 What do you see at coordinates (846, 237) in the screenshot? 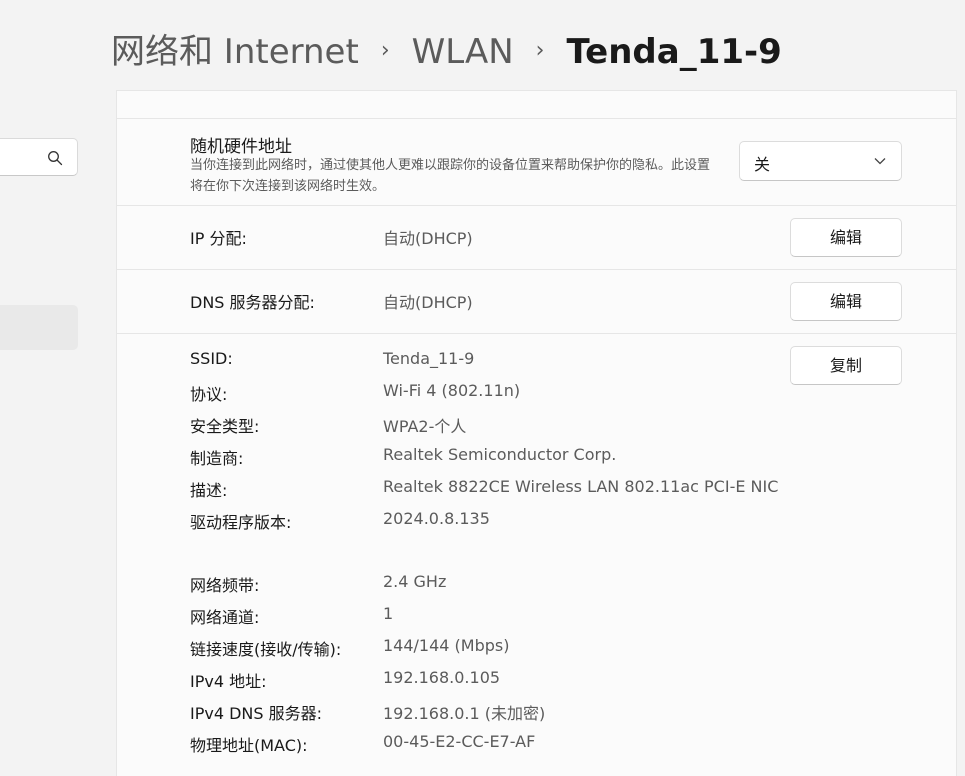
I see `edit-ip-button: 编辑` at bounding box center [846, 237].